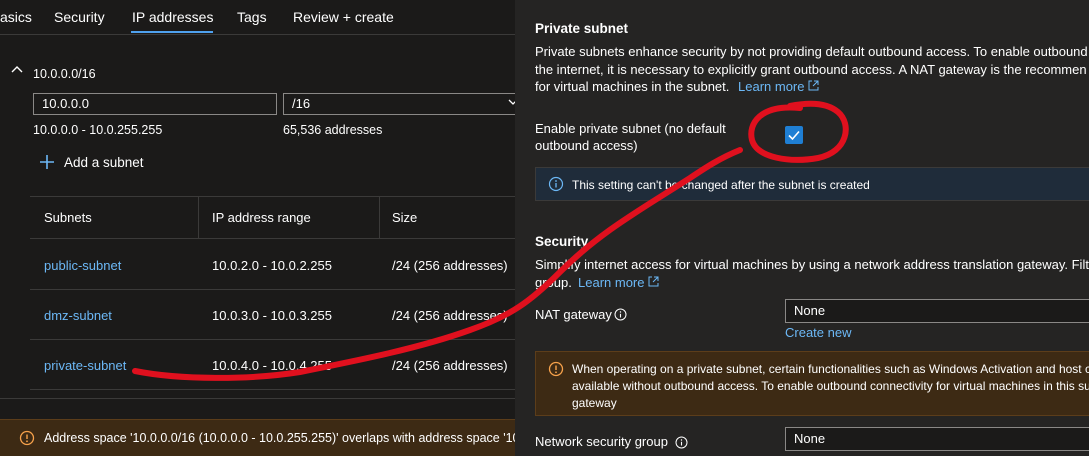 This screenshot has width=1089, height=456. Describe the element at coordinates (79, 17) in the screenshot. I see `tab-security: Security` at that location.